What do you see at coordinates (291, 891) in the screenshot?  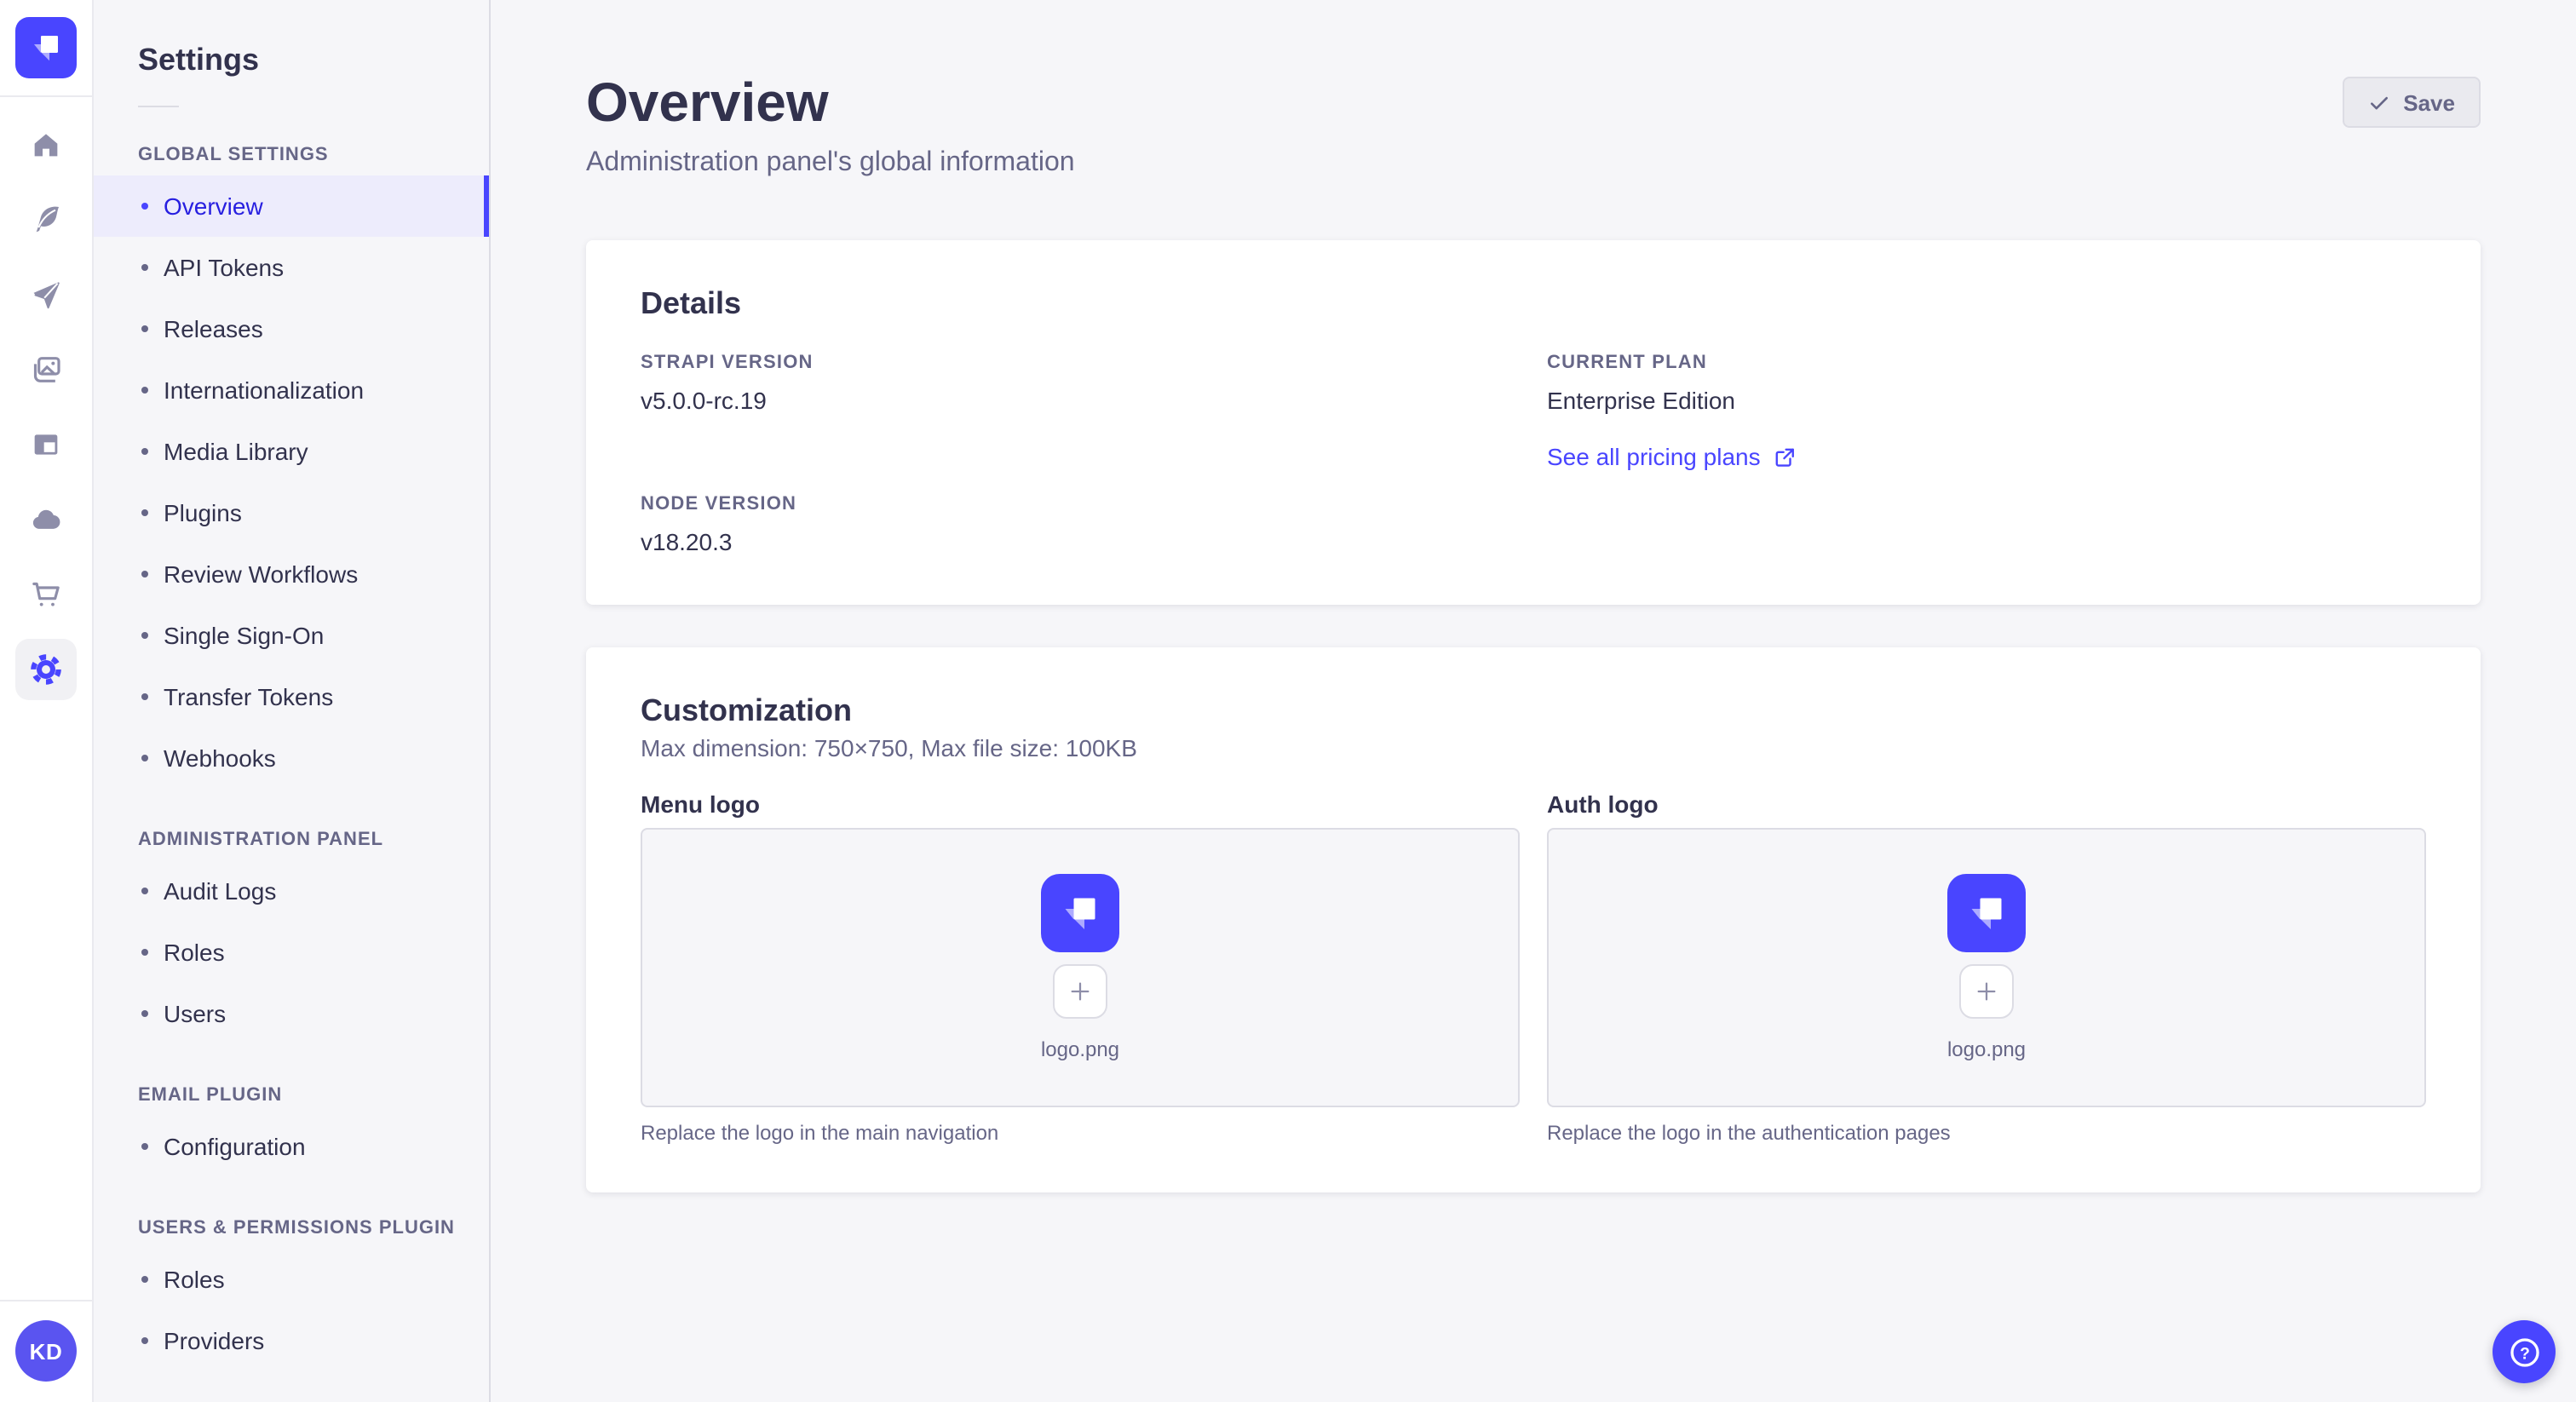 I see `sidebar-item-audit-logs: Audit Logs` at bounding box center [291, 891].